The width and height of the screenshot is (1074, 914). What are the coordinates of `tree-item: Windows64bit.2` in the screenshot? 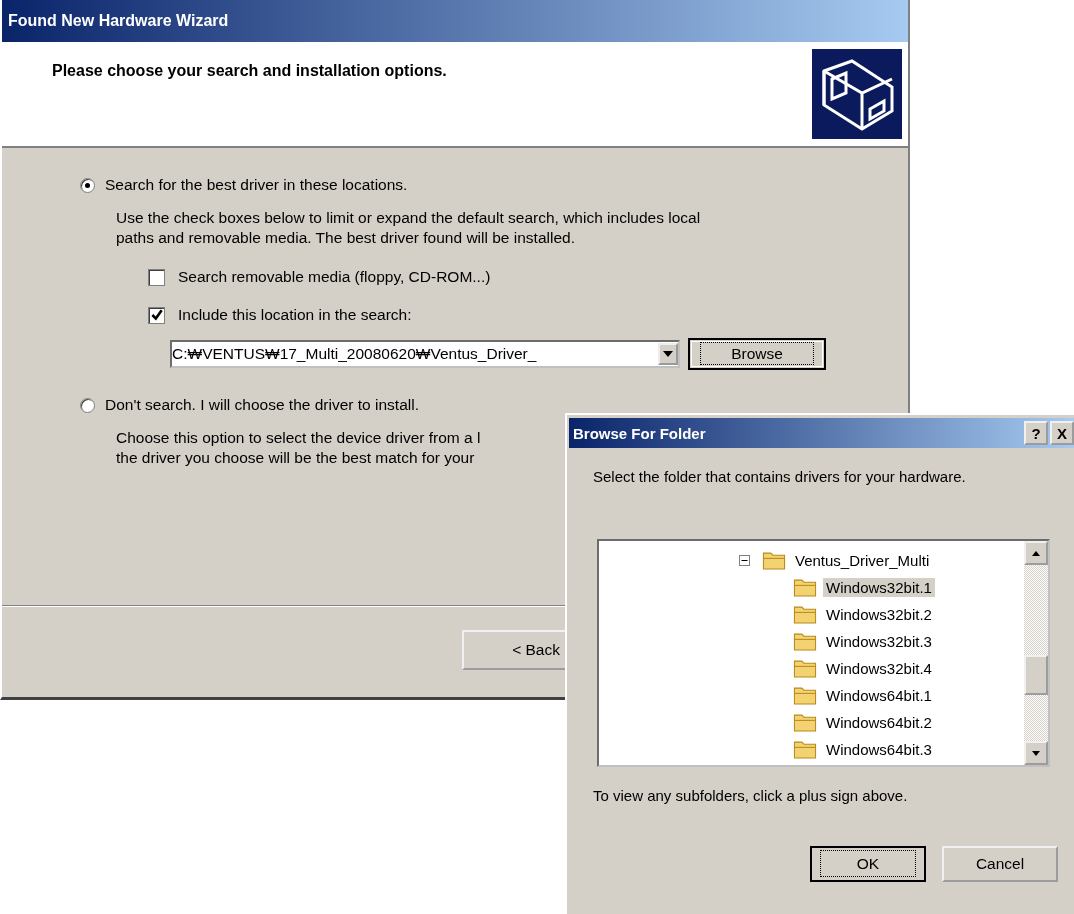 It's located at (879, 722).